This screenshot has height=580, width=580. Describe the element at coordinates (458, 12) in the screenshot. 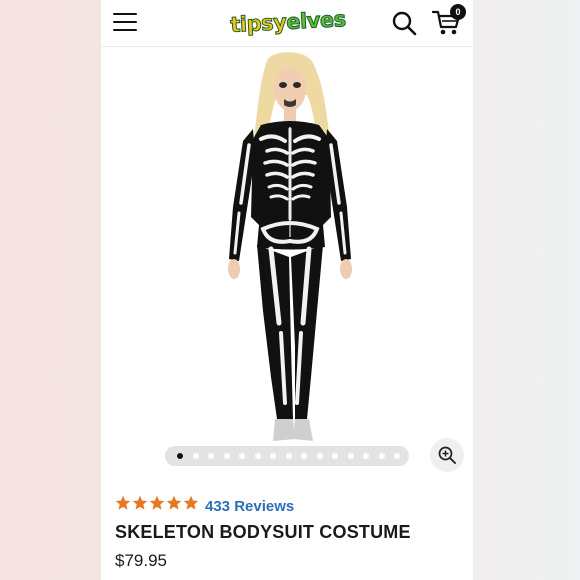

I see `cart-count-badge: 0` at that location.